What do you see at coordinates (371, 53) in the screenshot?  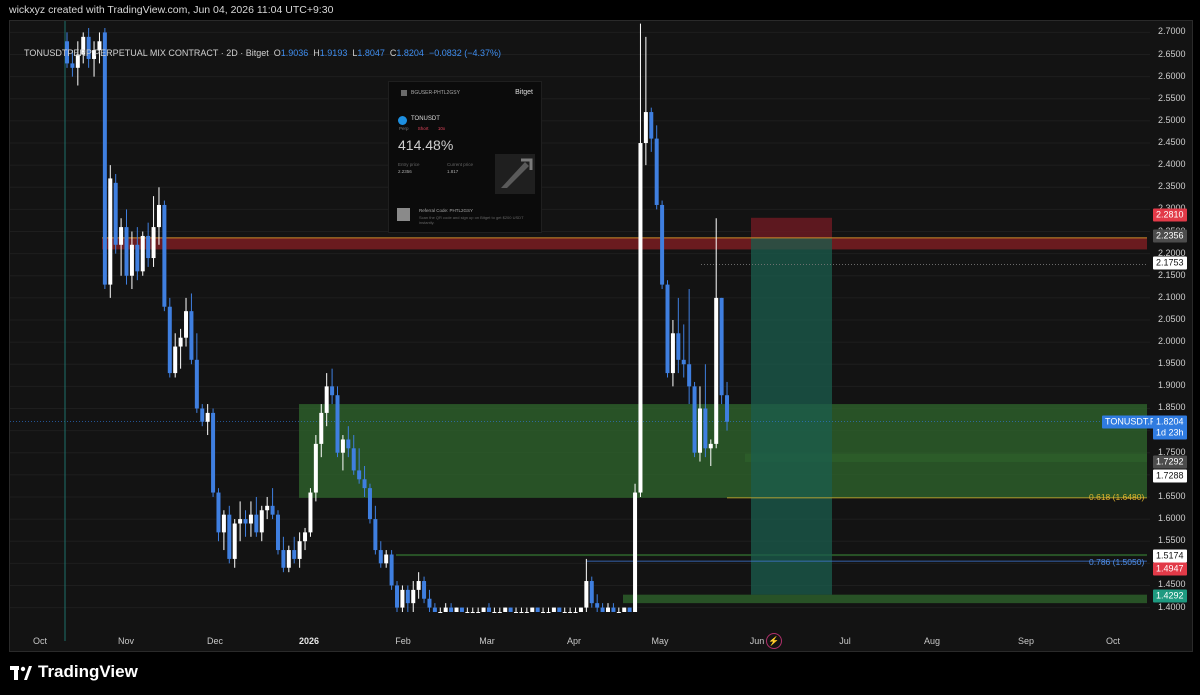 I see `legend-low: 1.8047` at bounding box center [371, 53].